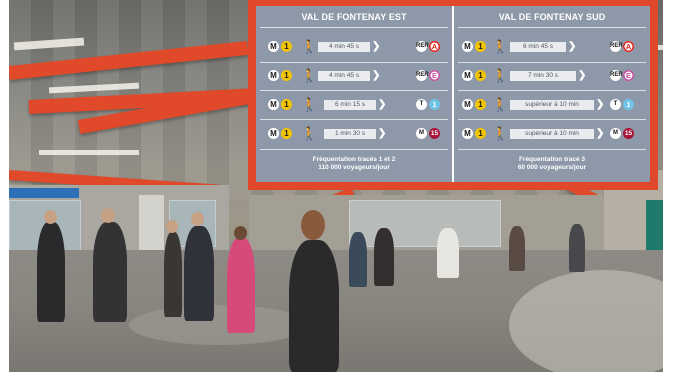  I want to click on walk-time: 7 min 30 s, so click(543, 76).